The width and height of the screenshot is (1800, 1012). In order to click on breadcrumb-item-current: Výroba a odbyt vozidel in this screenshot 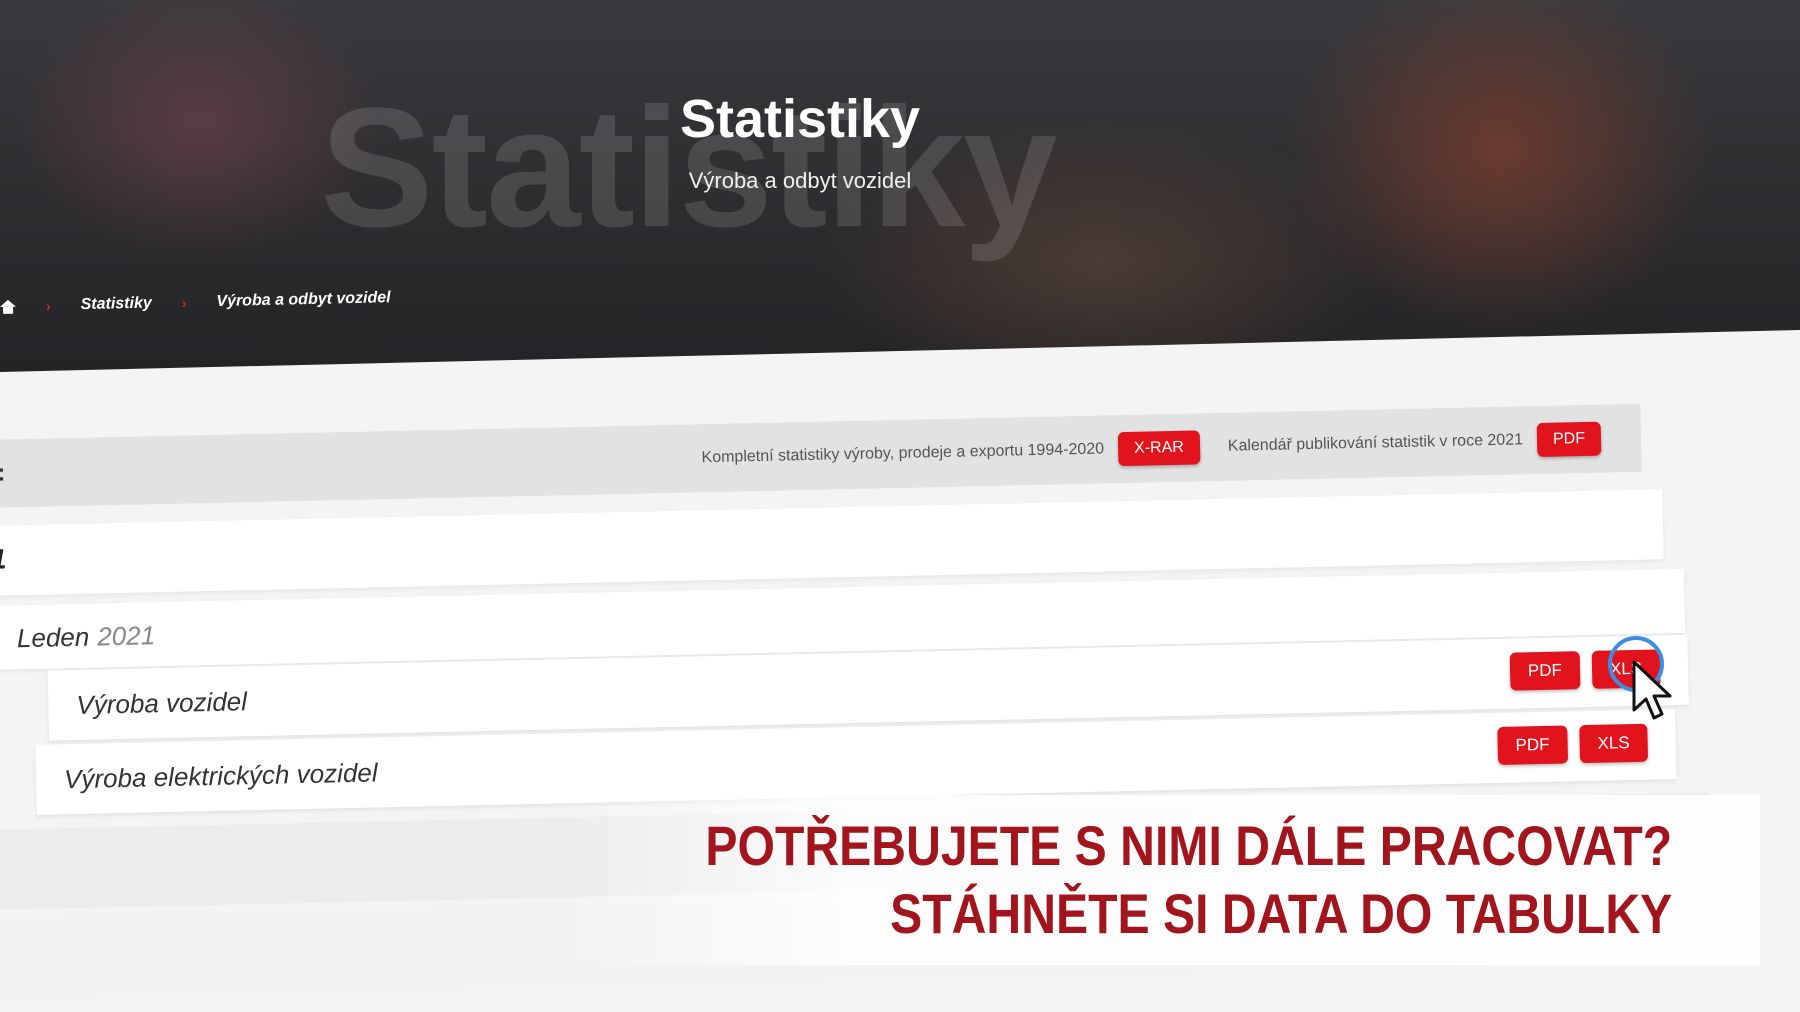, I will do `click(303, 300)`.